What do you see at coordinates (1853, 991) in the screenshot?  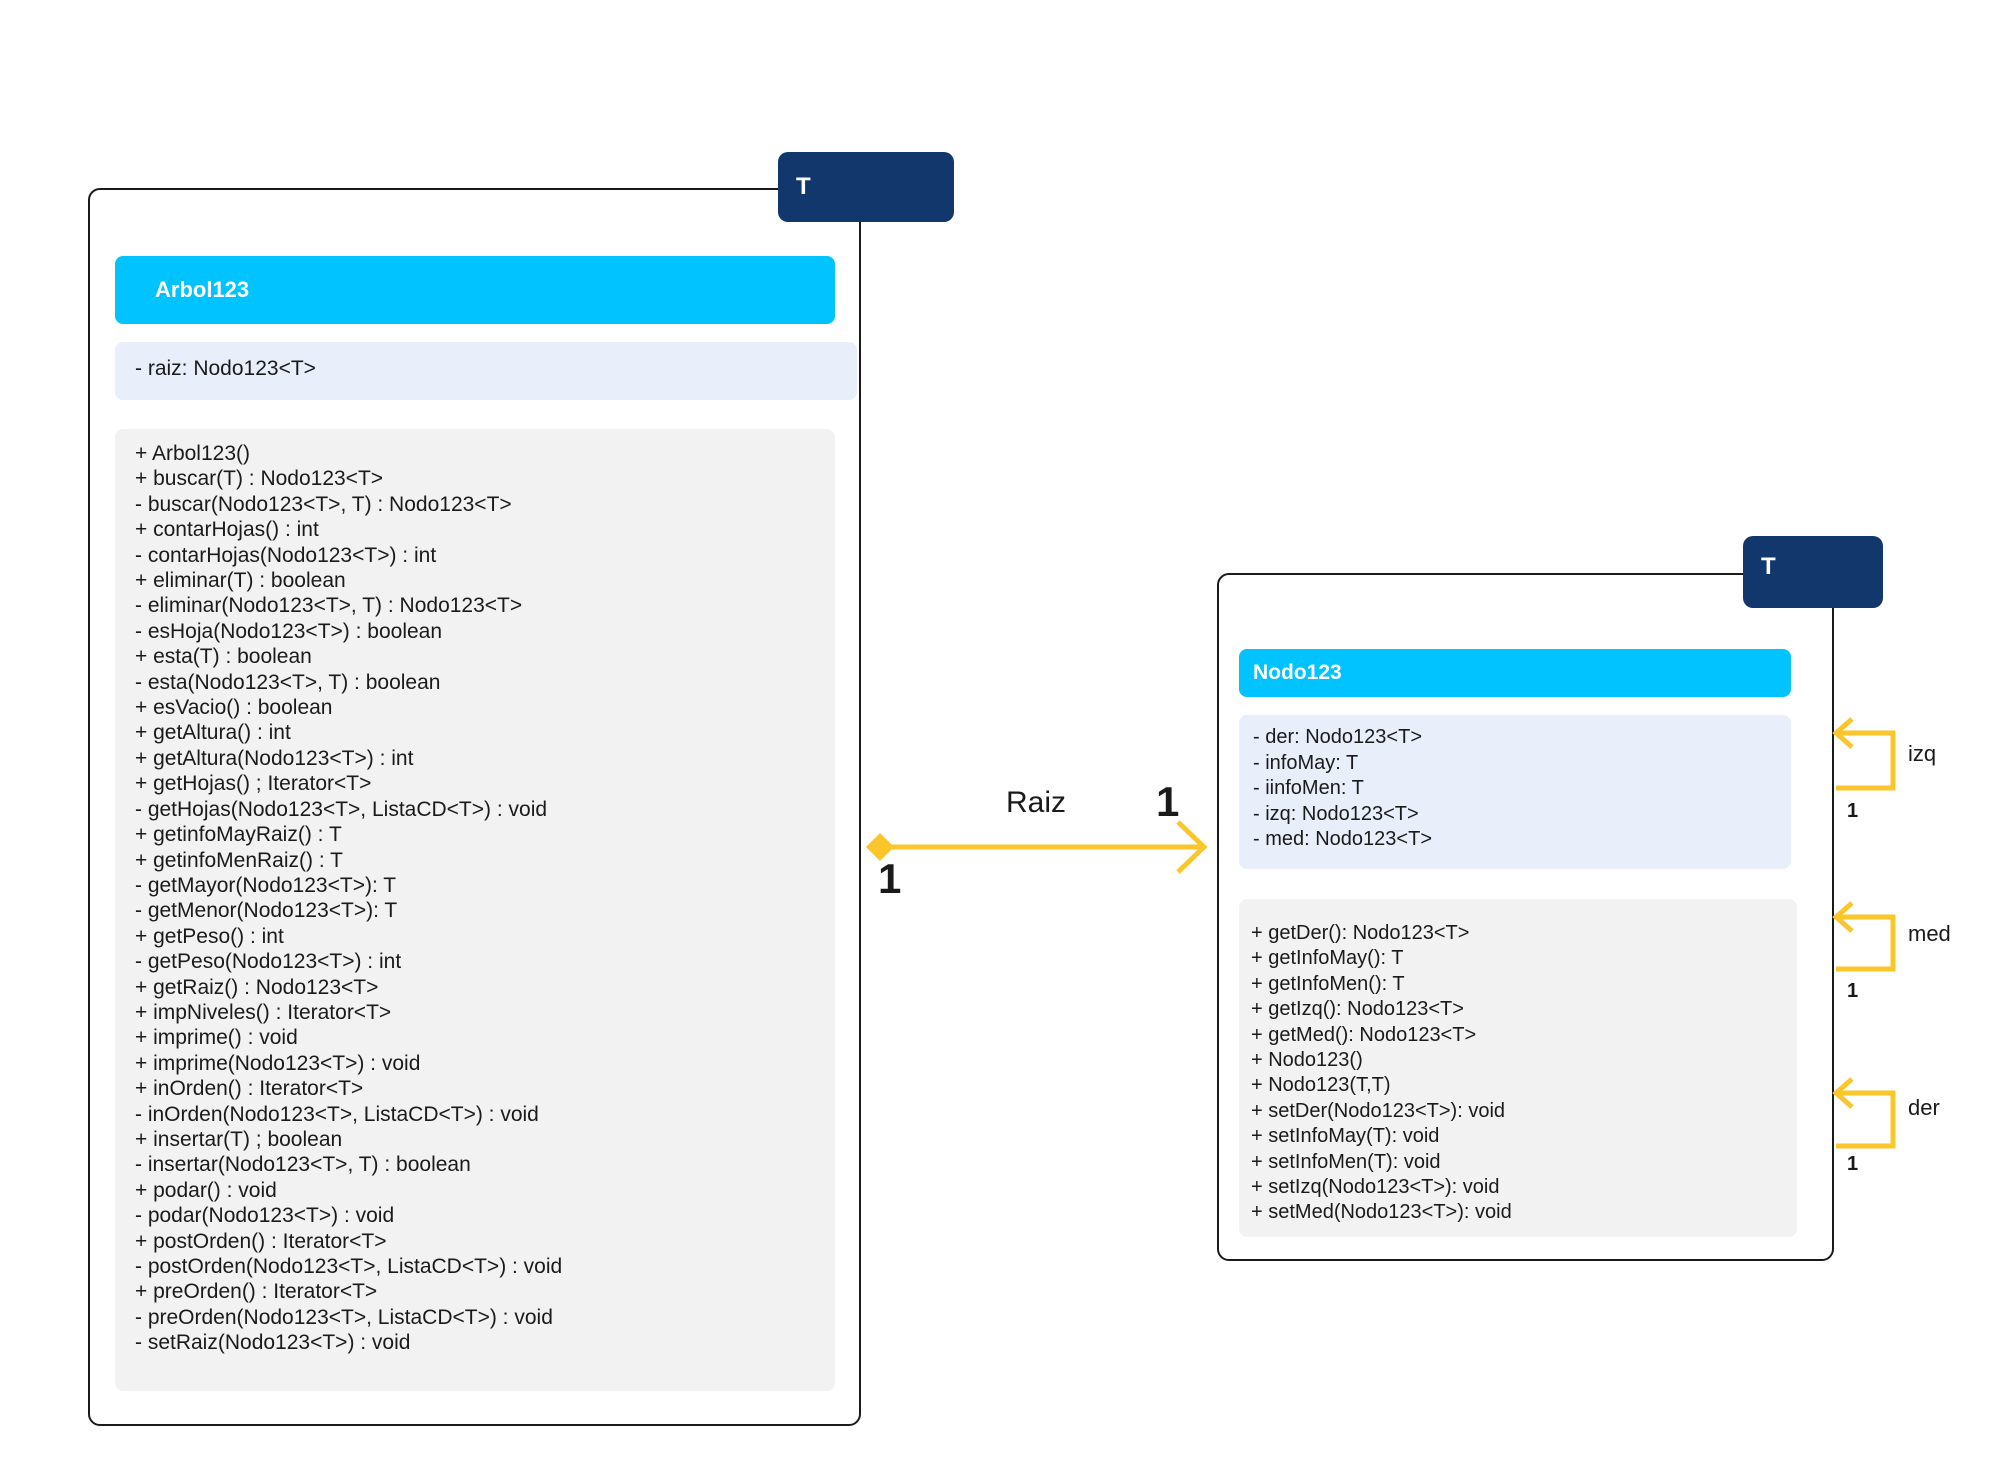 I see `self-association-multiplicity-med: 1` at bounding box center [1853, 991].